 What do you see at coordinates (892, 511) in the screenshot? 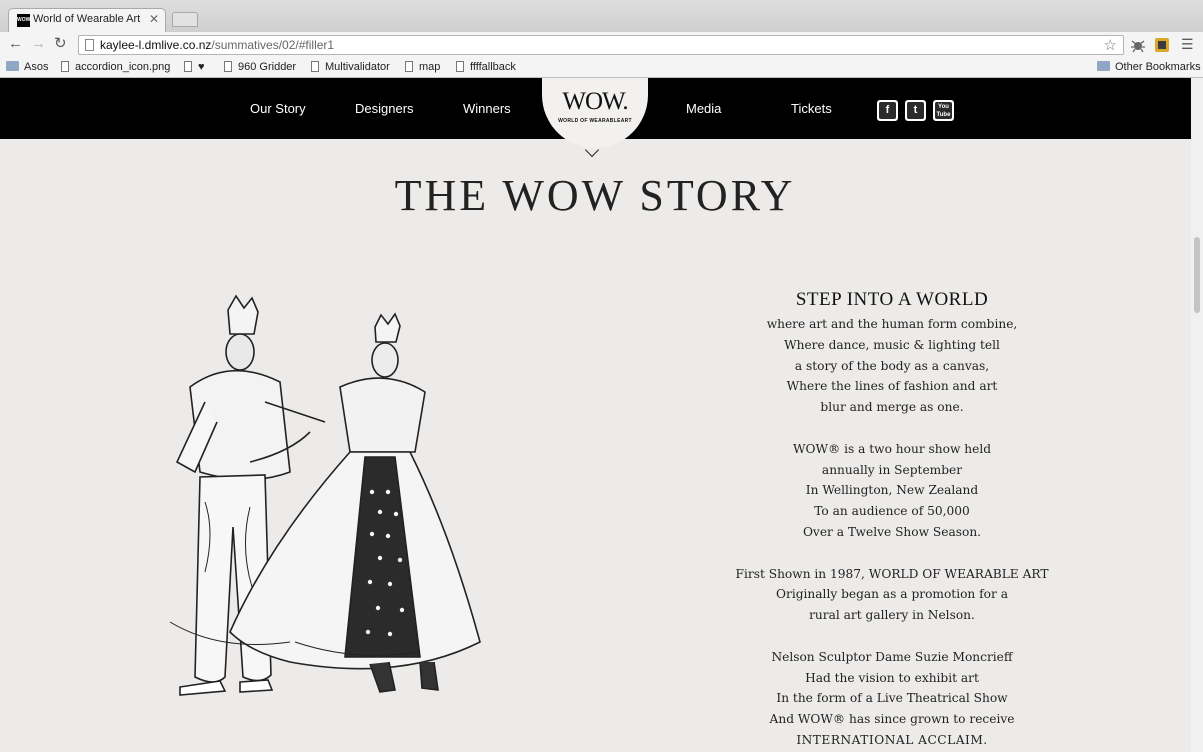
I see `story-line: To an audience of 50,000` at bounding box center [892, 511].